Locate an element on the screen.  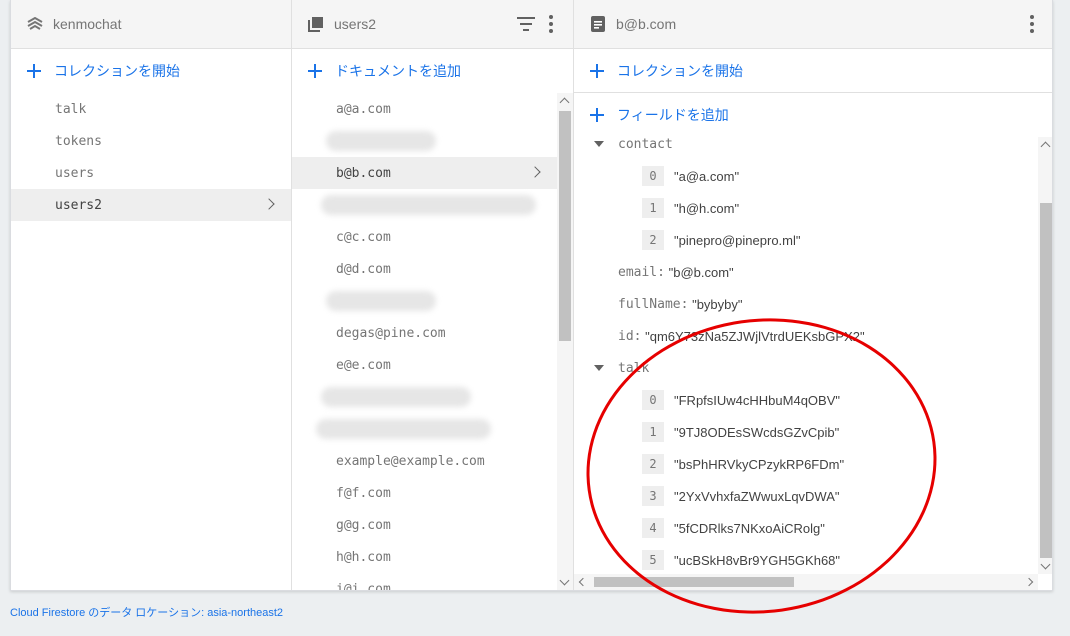
collection-icon is located at coordinates (316, 24).